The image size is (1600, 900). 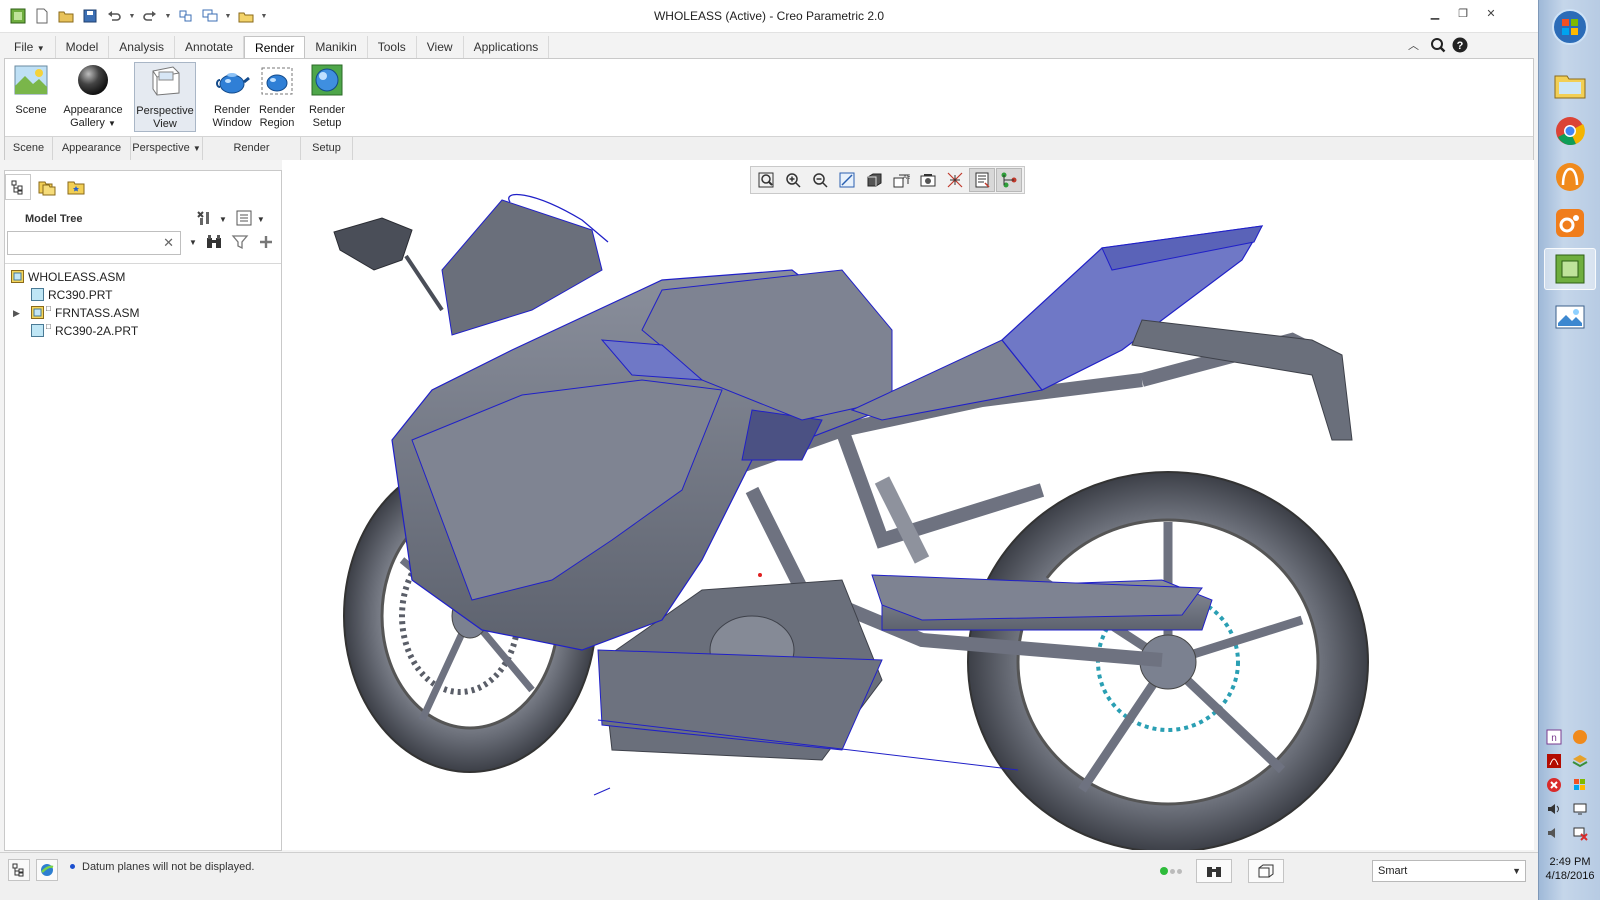 I want to click on render-window-label-1: Render, so click(x=232, y=110).